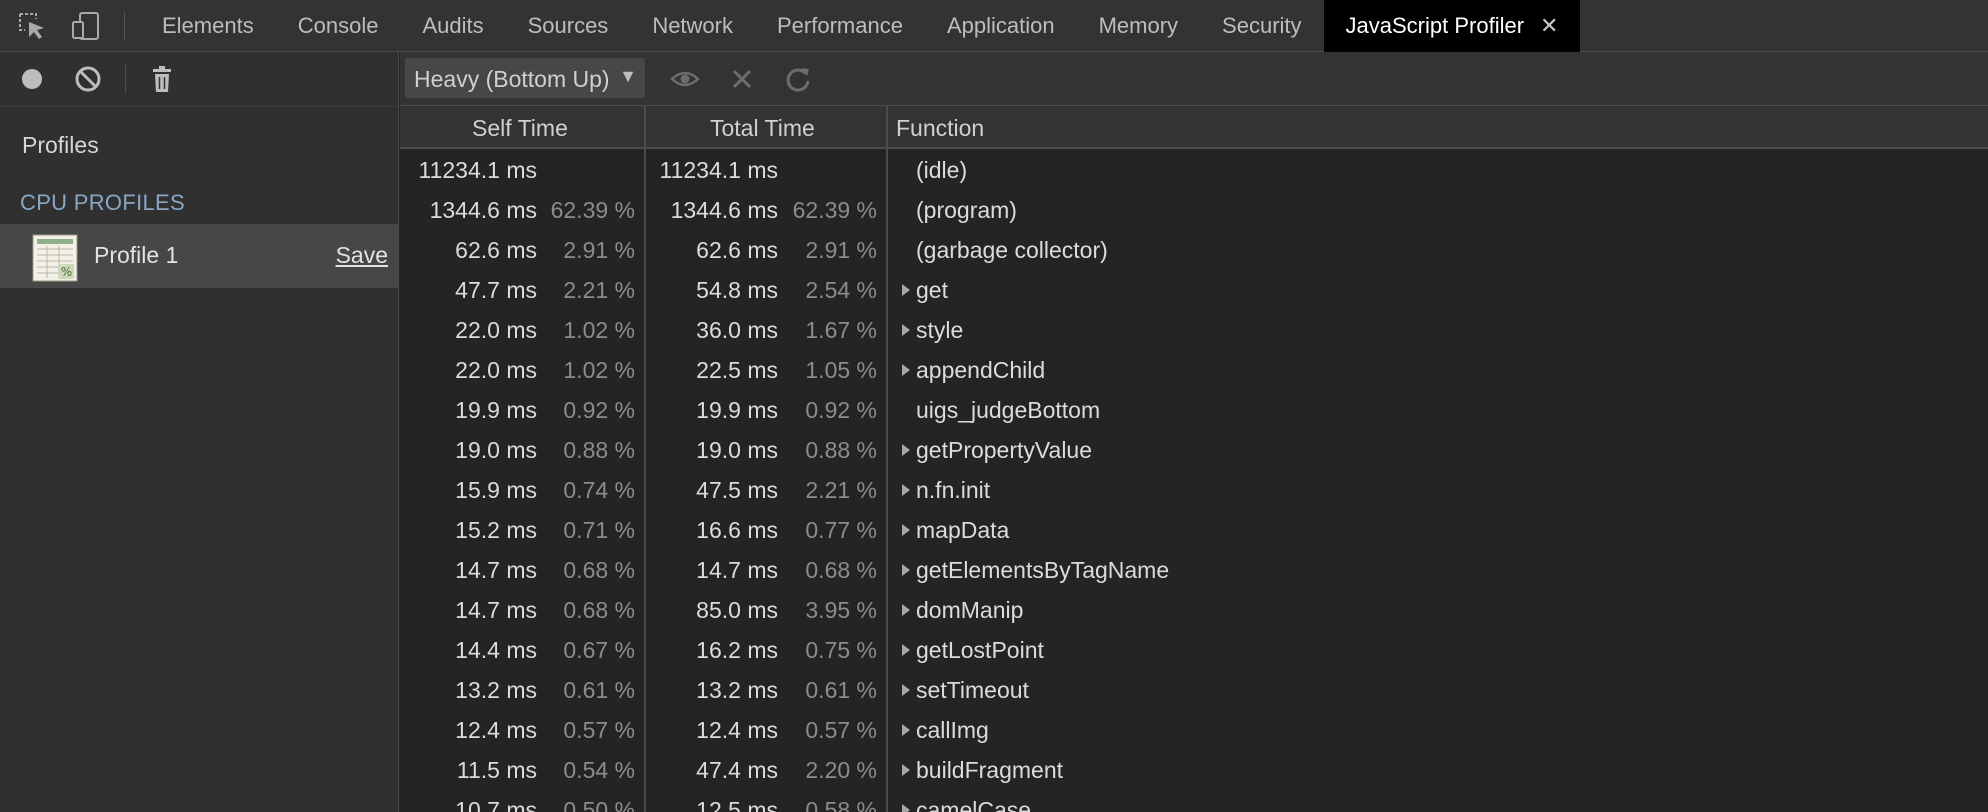 The image size is (1988, 812). Describe the element at coordinates (496, 730) in the screenshot. I see `self-time-ms: 12.4 ms` at that location.